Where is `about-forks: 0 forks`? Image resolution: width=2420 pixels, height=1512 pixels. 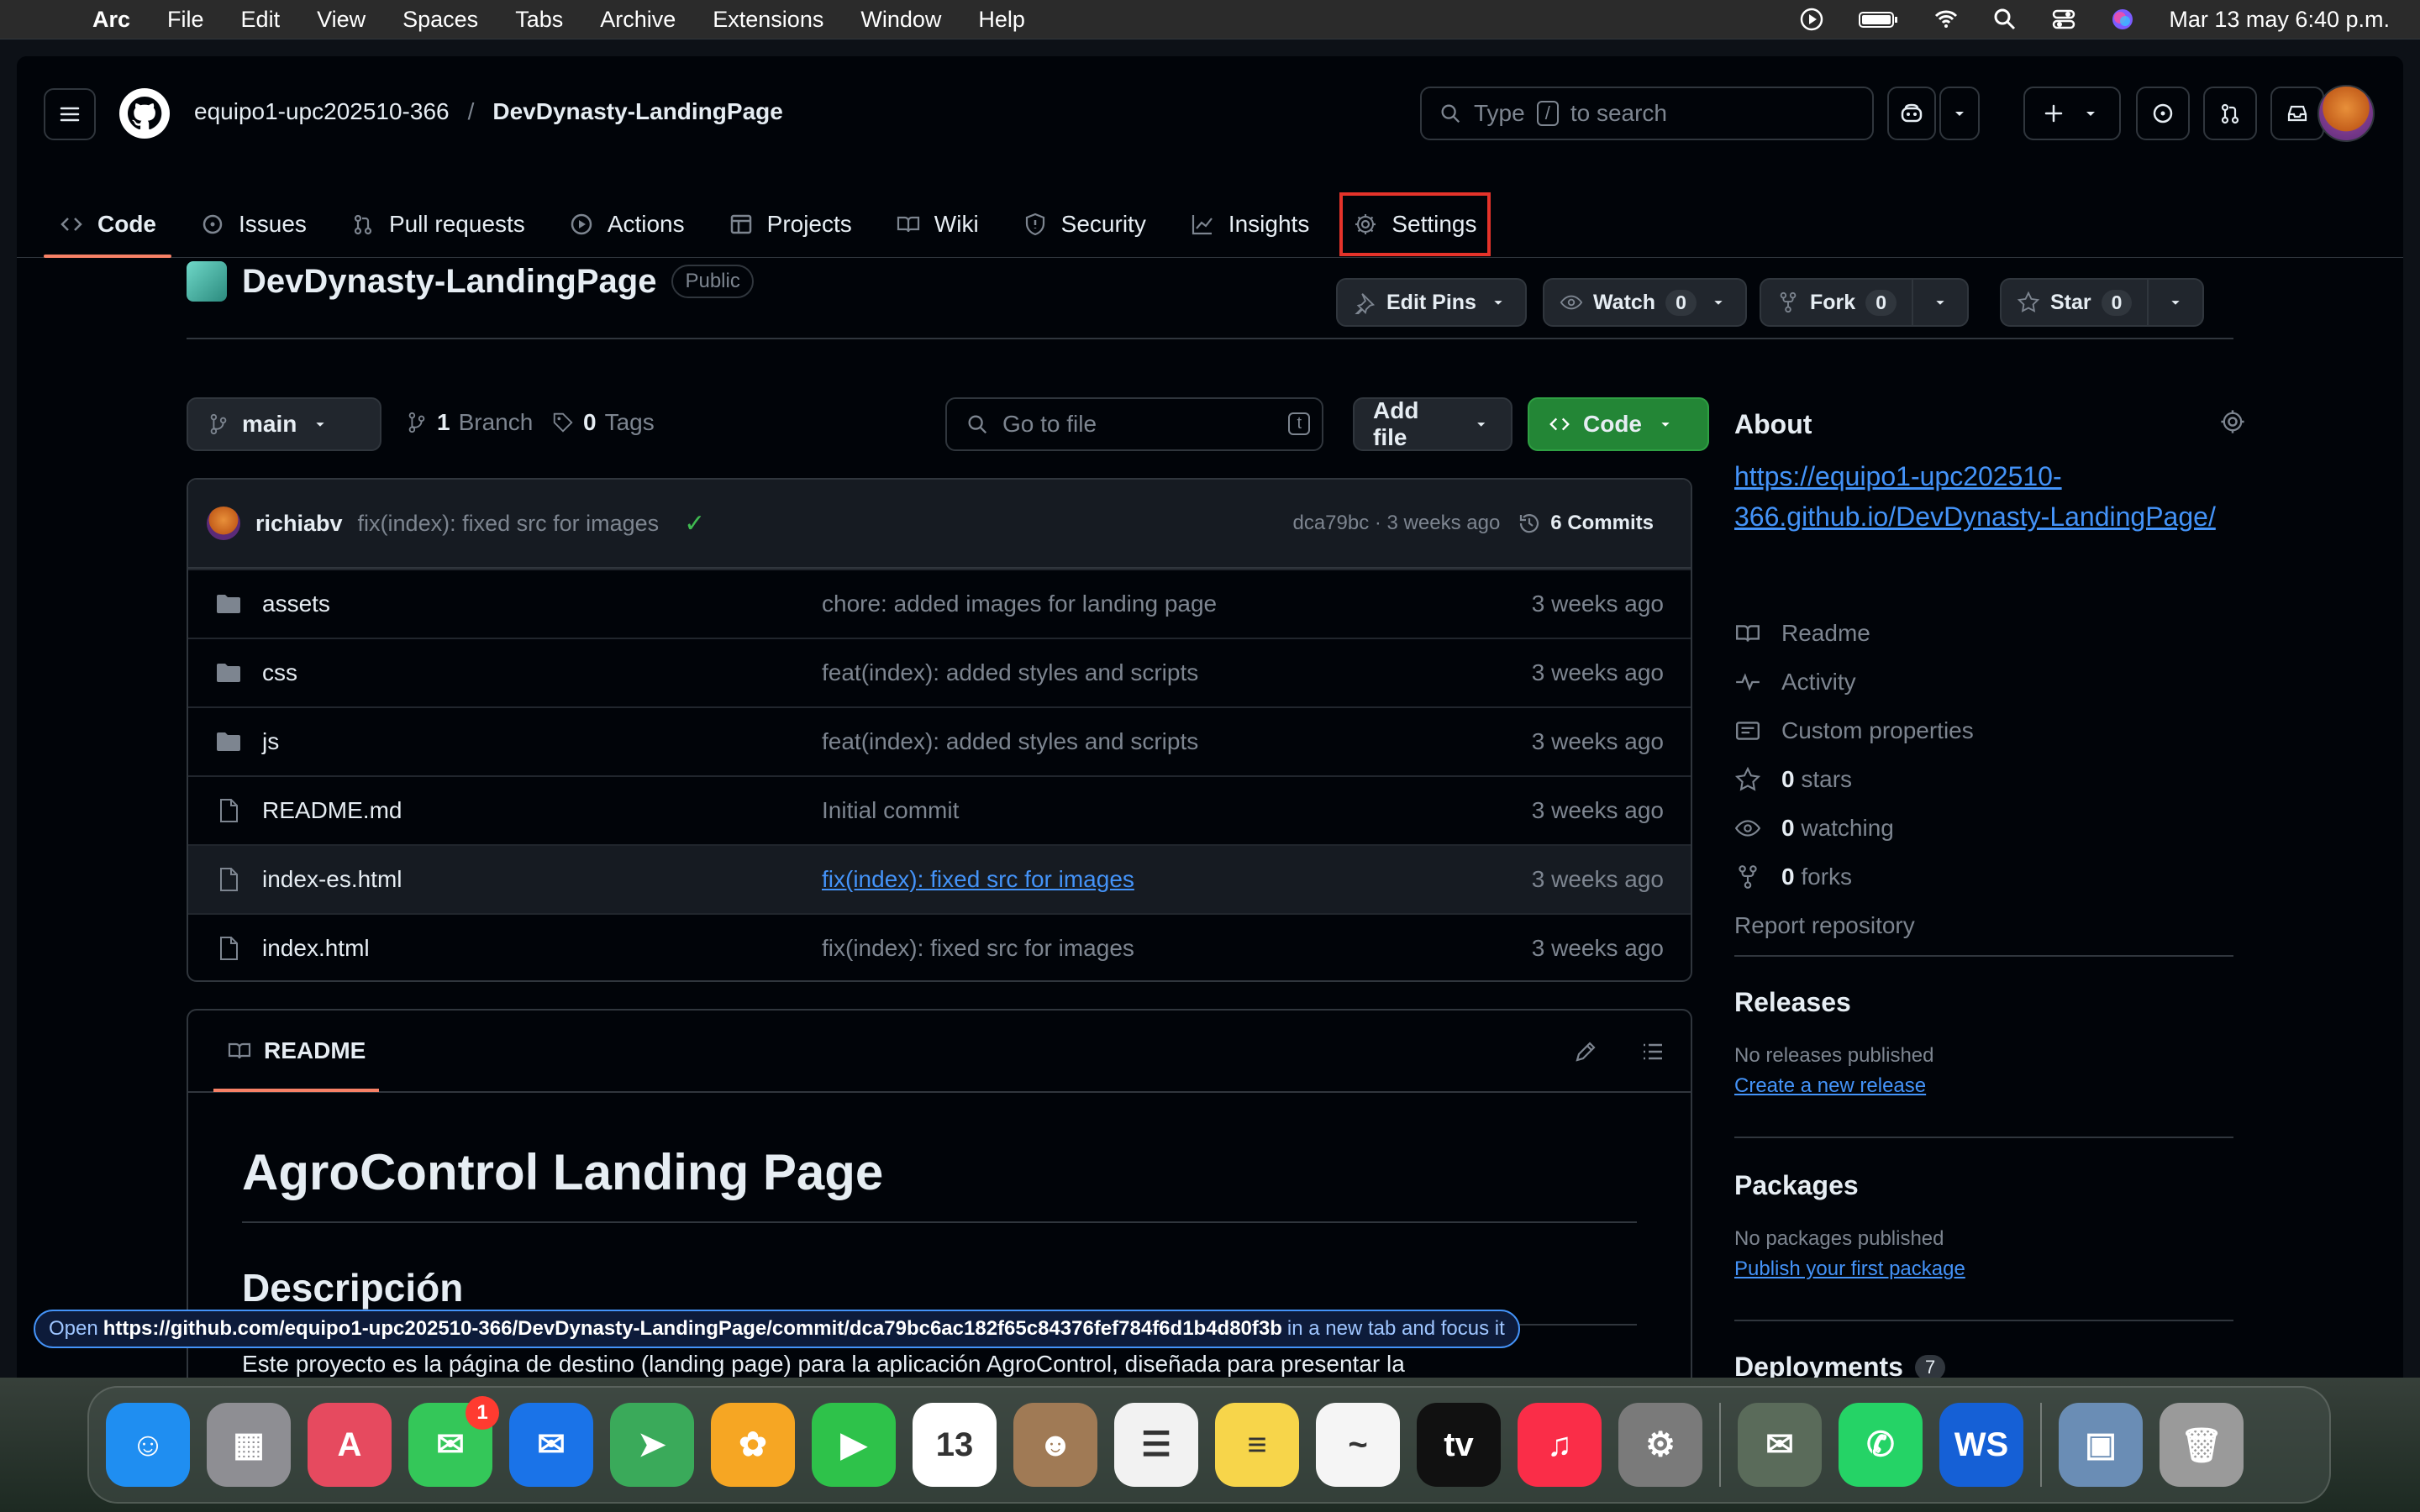 about-forks: 0 forks is located at coordinates (1854, 877).